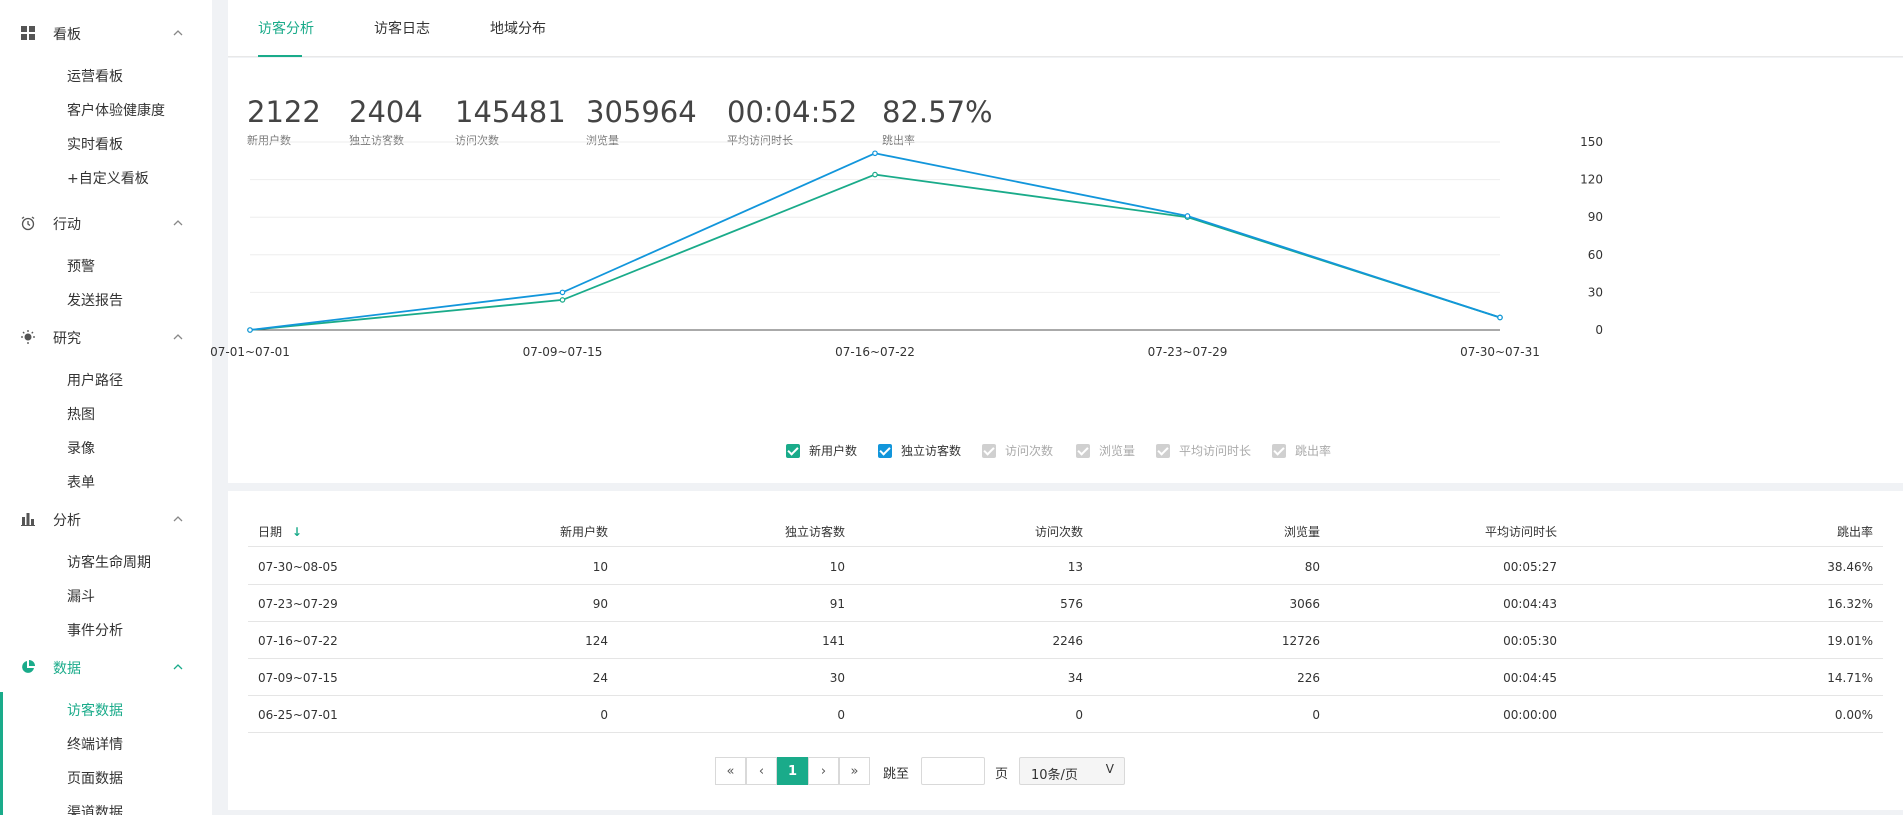 Image resolution: width=1903 pixels, height=815 pixels. Describe the element at coordinates (953, 771) in the screenshot. I see `jump-page-input` at that location.